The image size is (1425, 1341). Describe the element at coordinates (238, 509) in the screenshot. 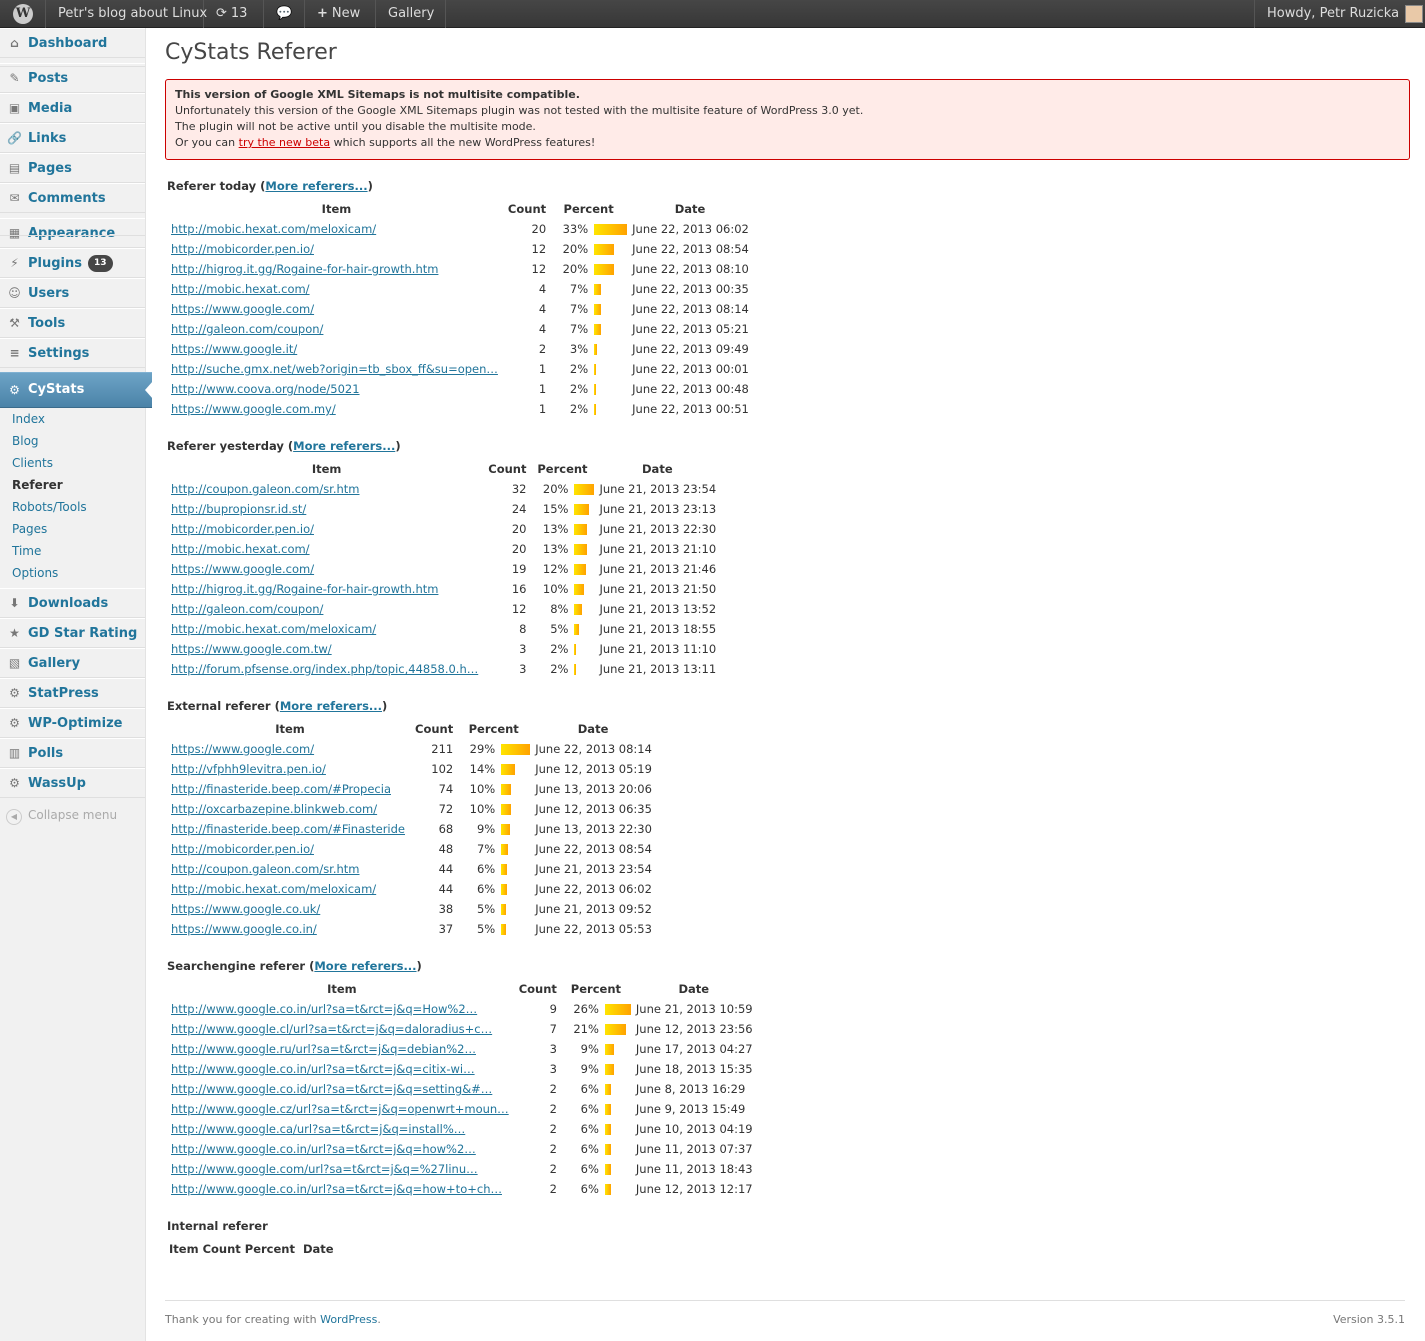

I see `referer-link: http://bupropionsr.id.st/` at that location.